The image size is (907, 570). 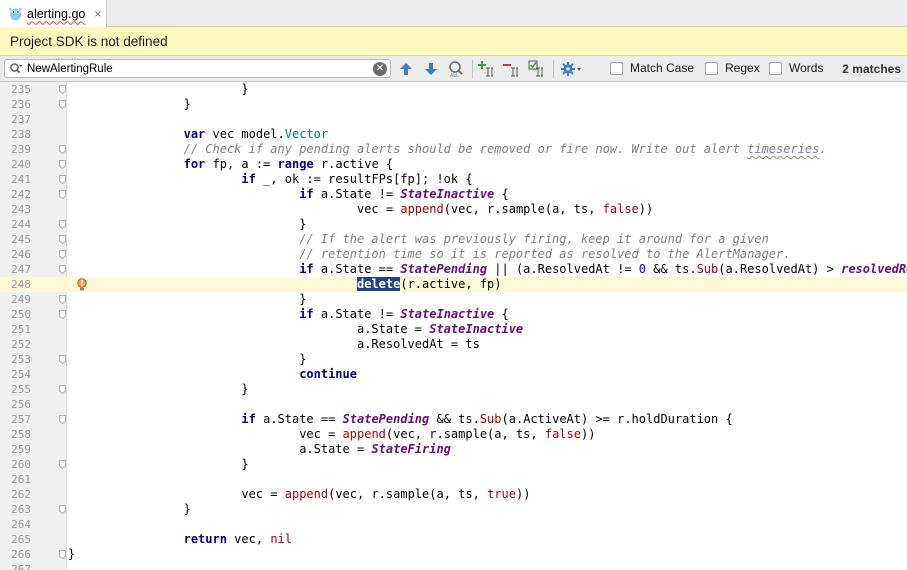 What do you see at coordinates (453, 104) in the screenshot?
I see `code-line: 236 }` at bounding box center [453, 104].